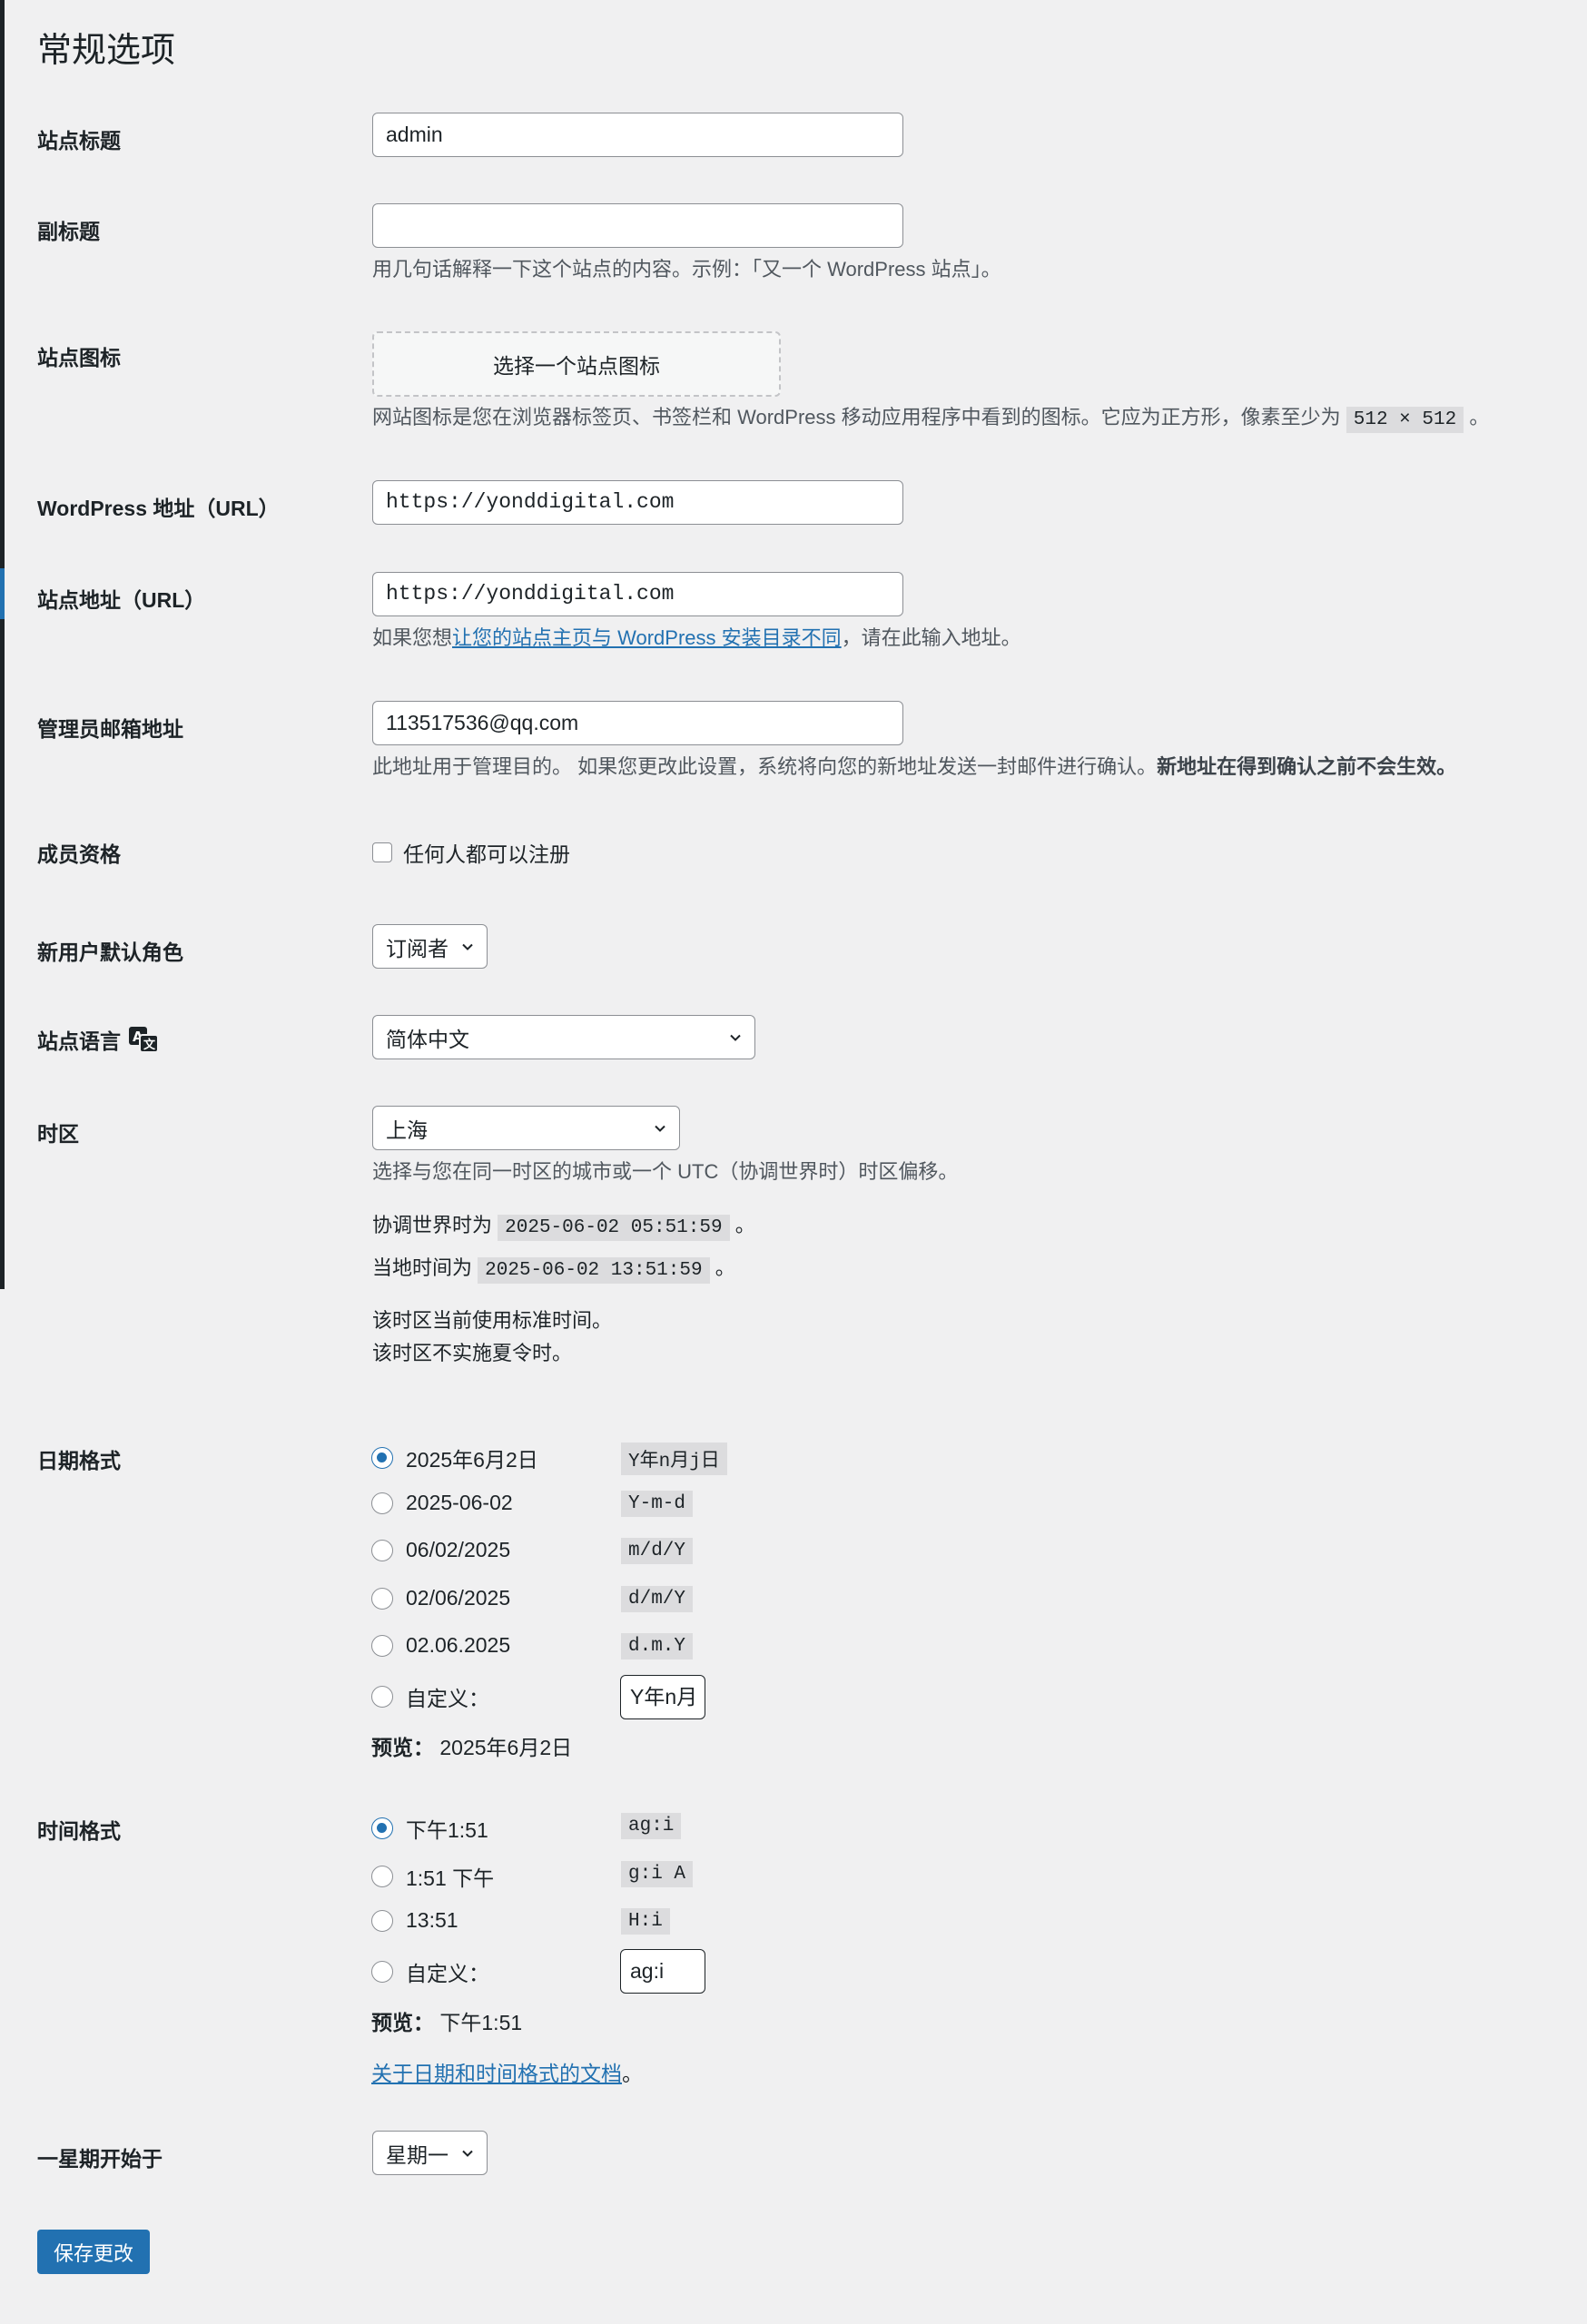 The height and width of the screenshot is (2324, 1587). What do you see at coordinates (79, 1460) in the screenshot?
I see `date-format-label: 日期格式` at bounding box center [79, 1460].